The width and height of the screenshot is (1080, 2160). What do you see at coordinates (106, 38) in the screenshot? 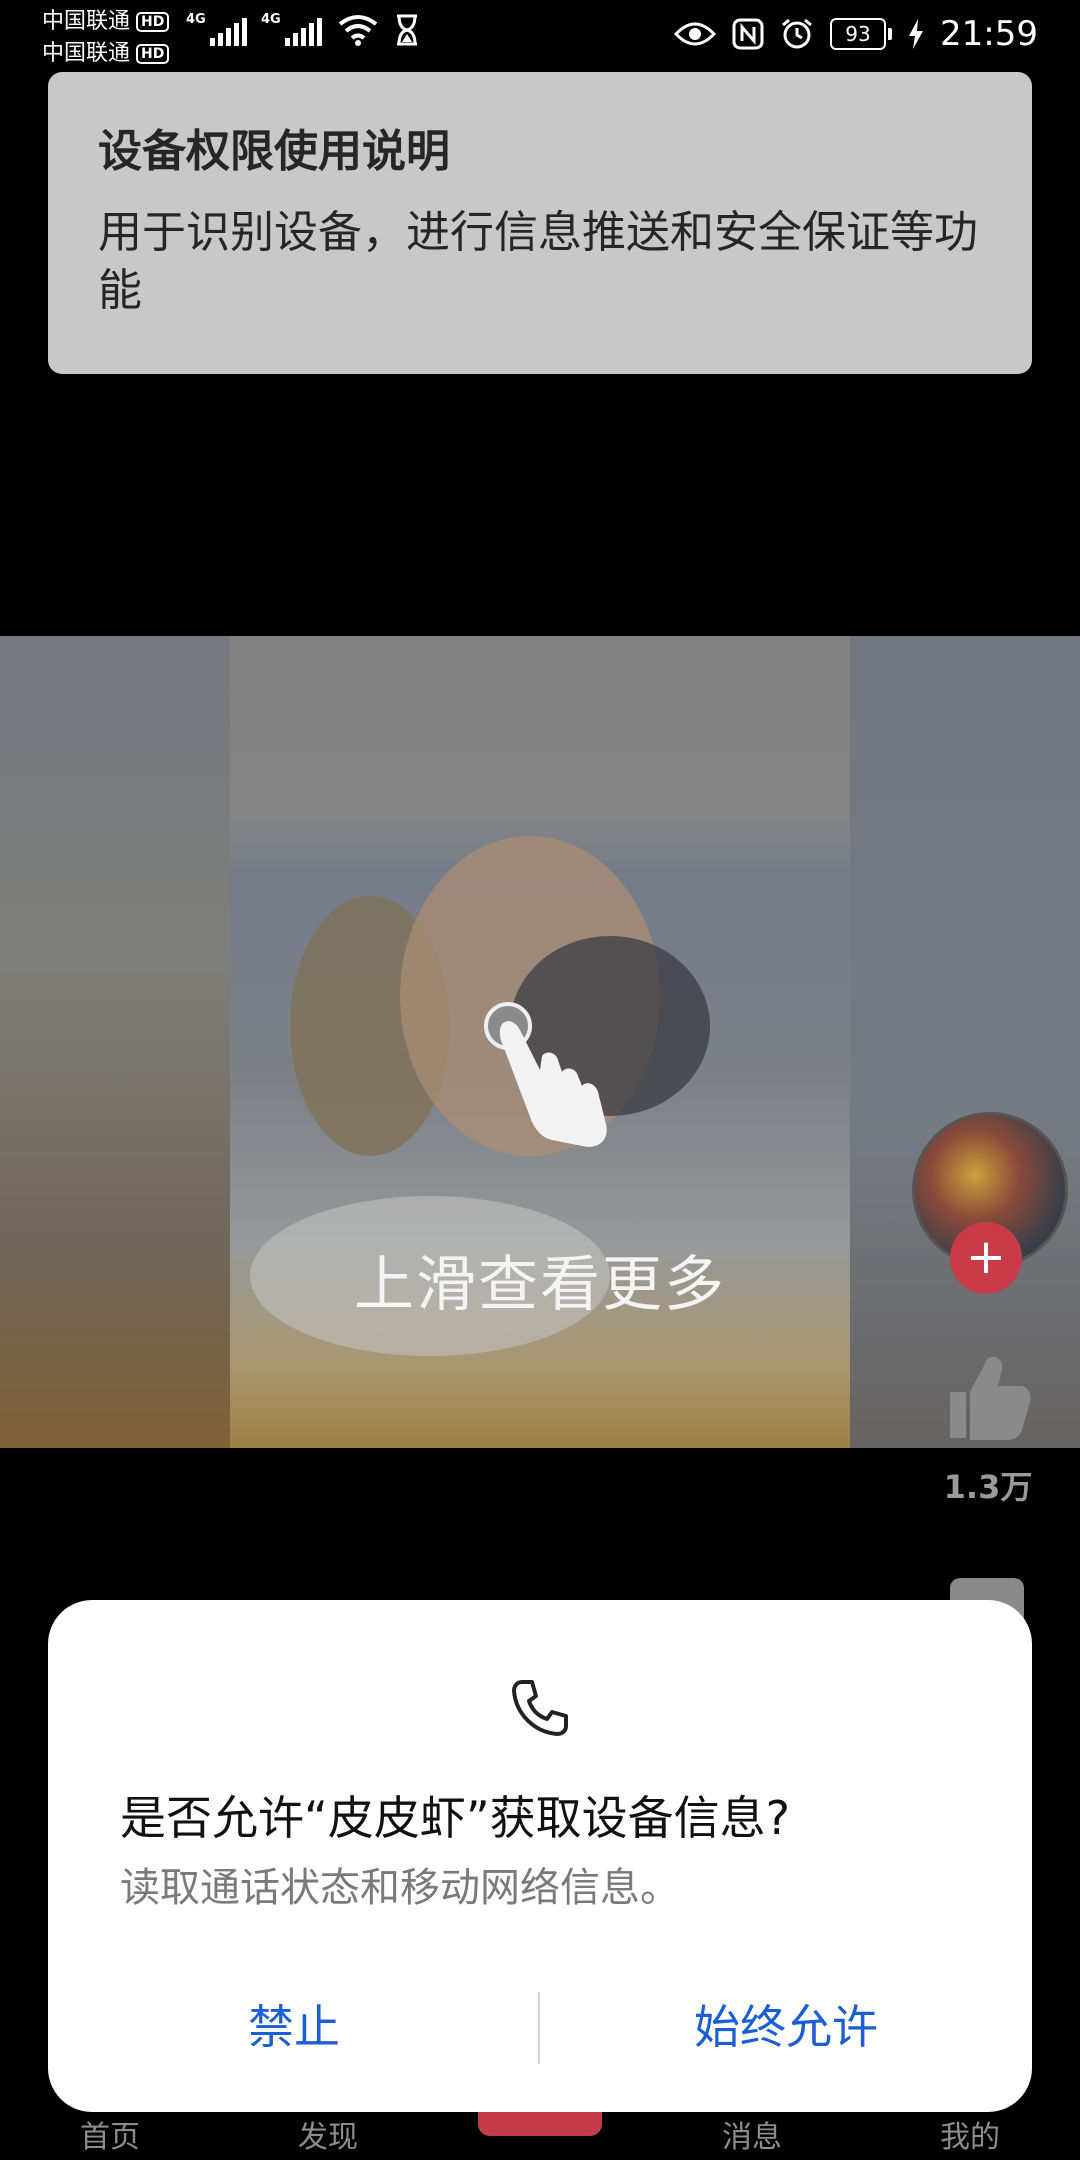
I see `carrier-info: 中国联通 HD 中国联通 HD` at bounding box center [106, 38].